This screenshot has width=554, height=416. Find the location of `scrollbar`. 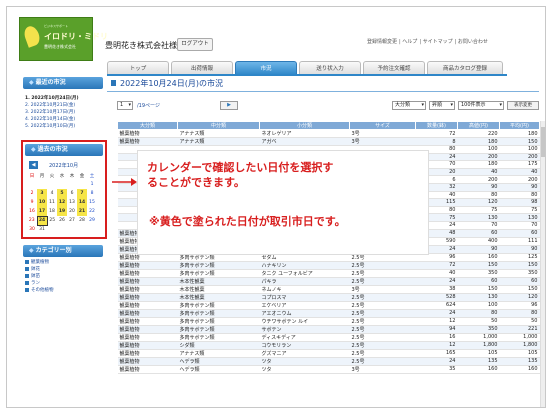

scrollbar is located at coordinates (542, 264).